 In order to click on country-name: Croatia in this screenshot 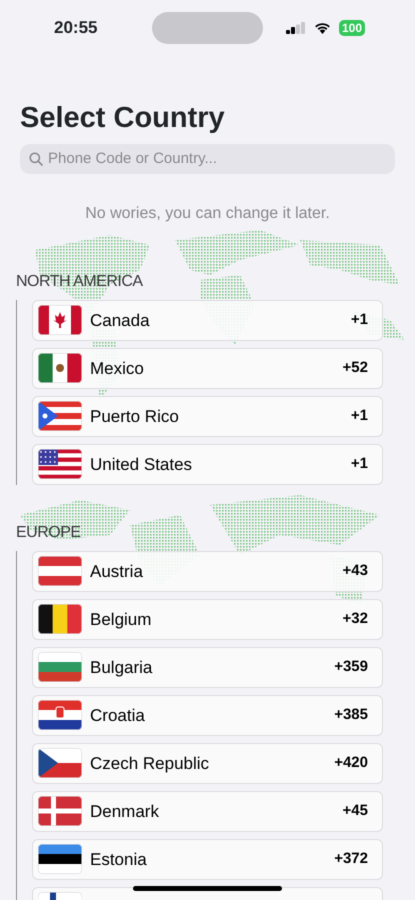, I will do `click(117, 715)`.